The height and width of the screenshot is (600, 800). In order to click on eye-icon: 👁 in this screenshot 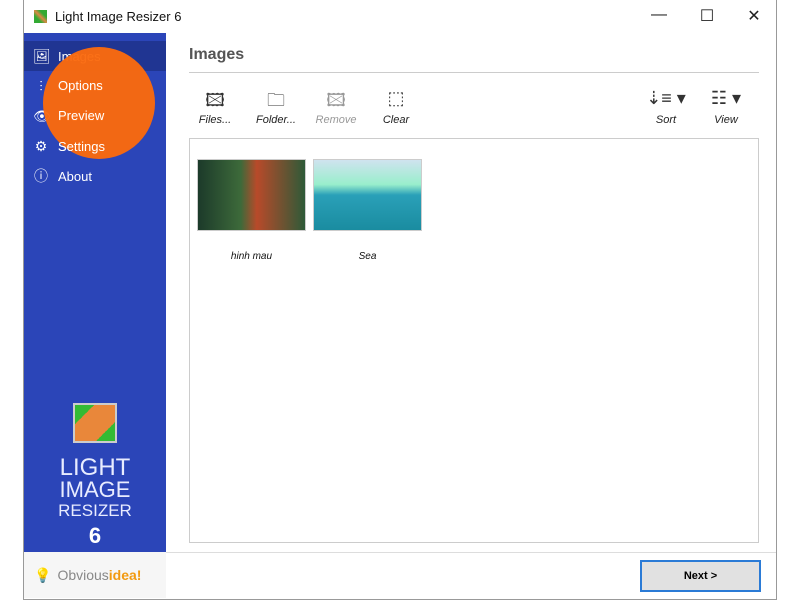, I will do `click(42, 115)`.